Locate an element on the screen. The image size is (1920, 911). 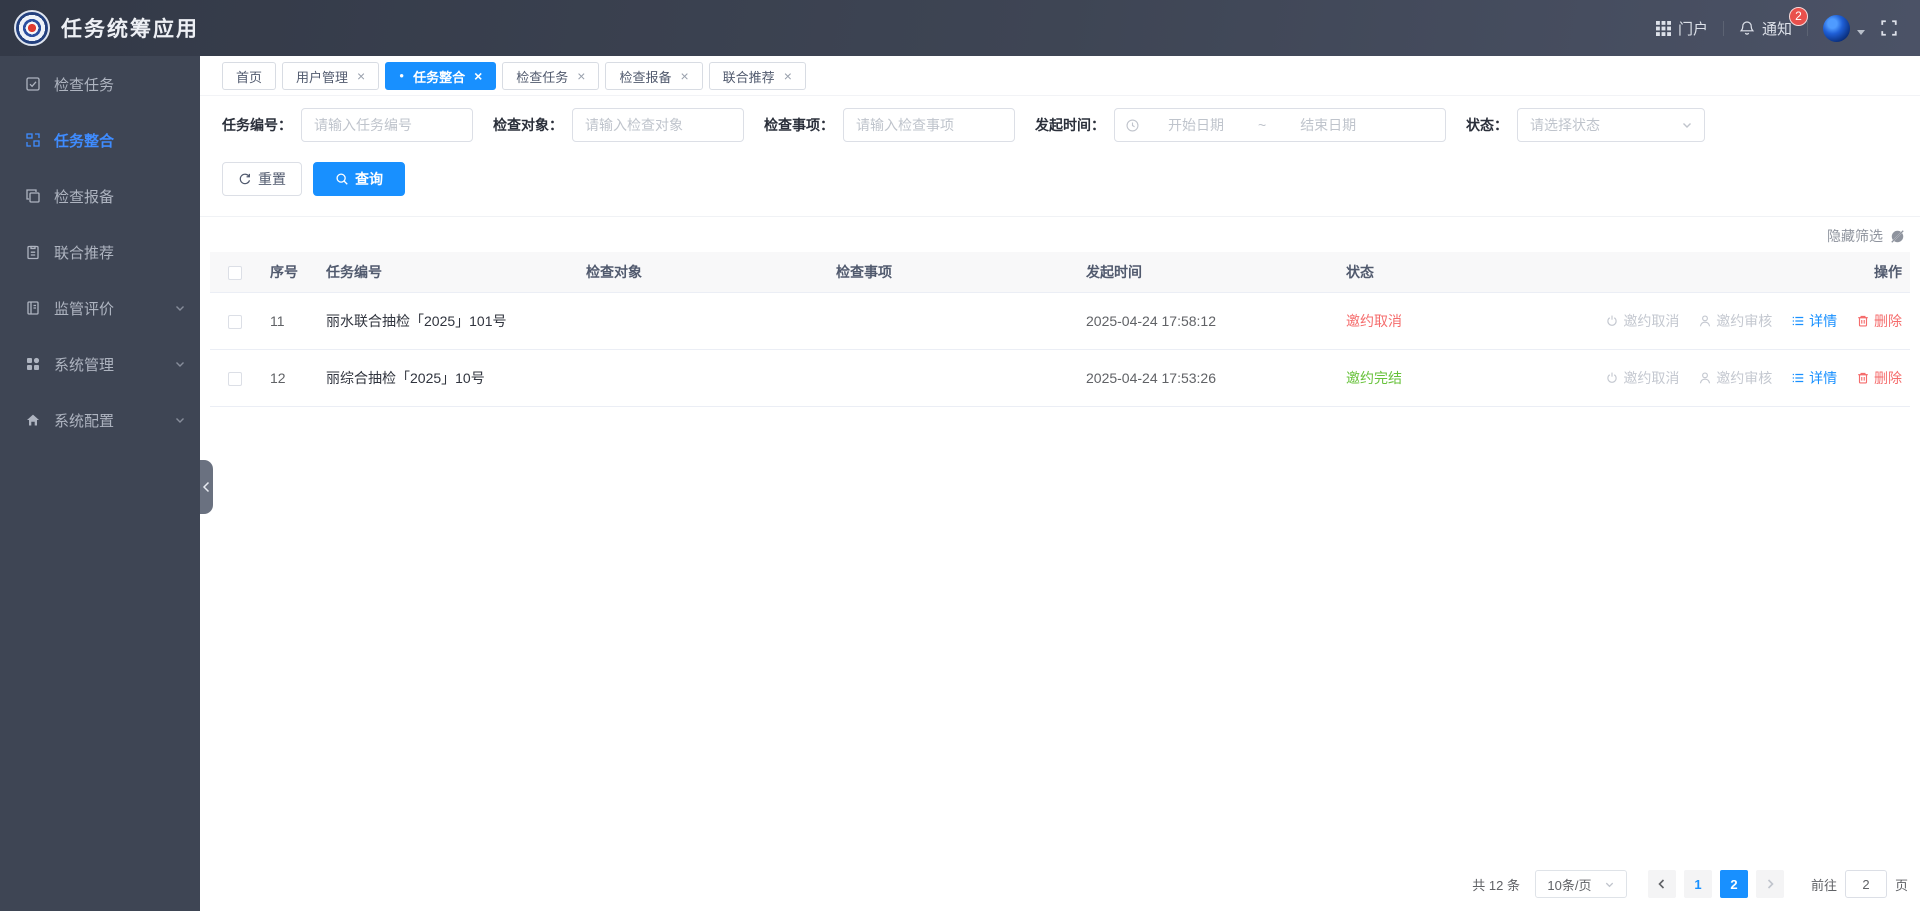
avatar is located at coordinates (1836, 28).